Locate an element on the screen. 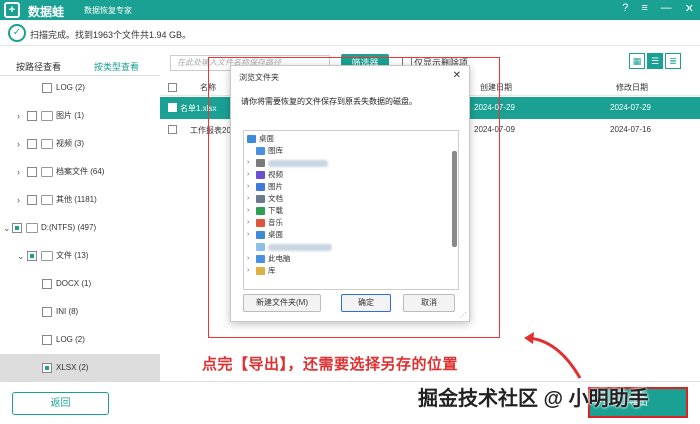 This screenshot has width=700, height=424. tree-item-label: INI (8) is located at coordinates (67, 311).